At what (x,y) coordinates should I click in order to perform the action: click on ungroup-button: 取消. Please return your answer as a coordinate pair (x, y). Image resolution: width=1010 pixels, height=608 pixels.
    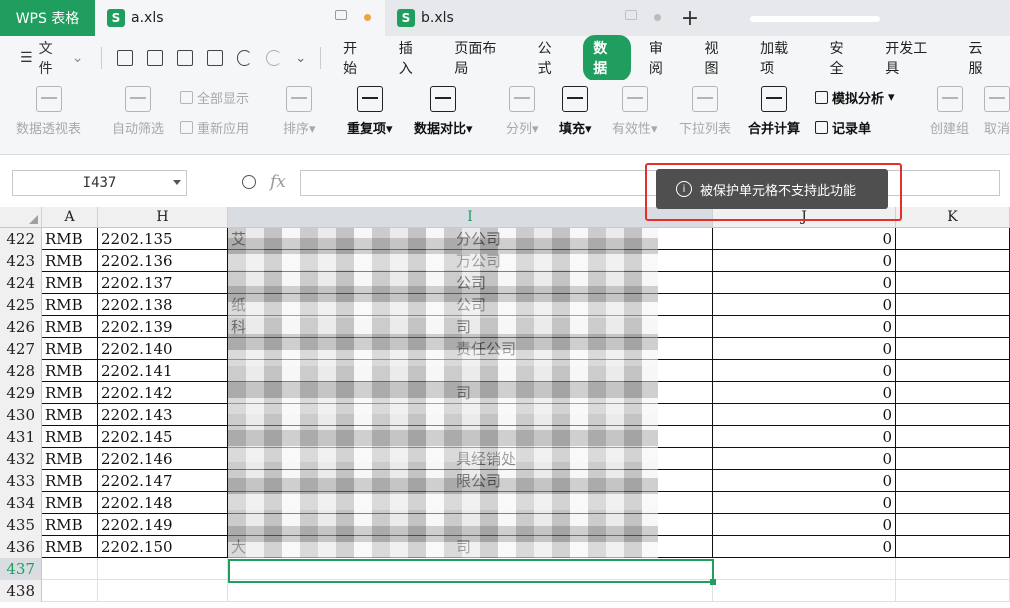
    Looking at the image, I should click on (997, 111).